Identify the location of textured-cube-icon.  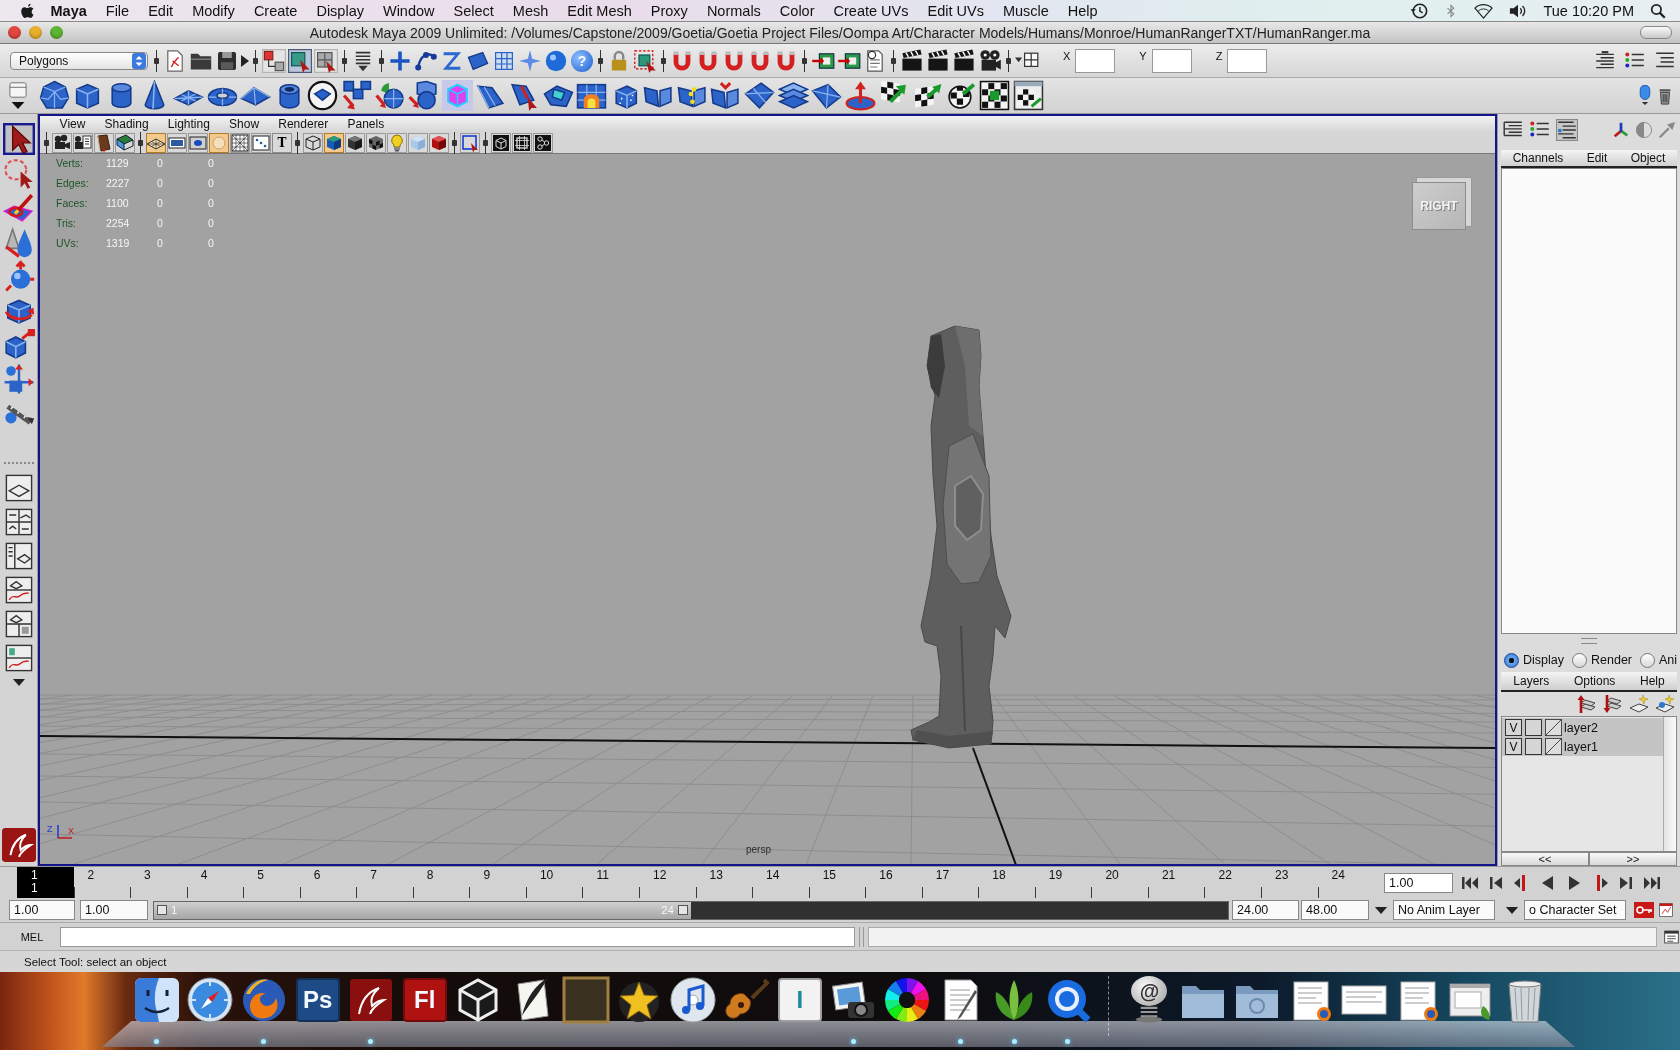
(439, 142).